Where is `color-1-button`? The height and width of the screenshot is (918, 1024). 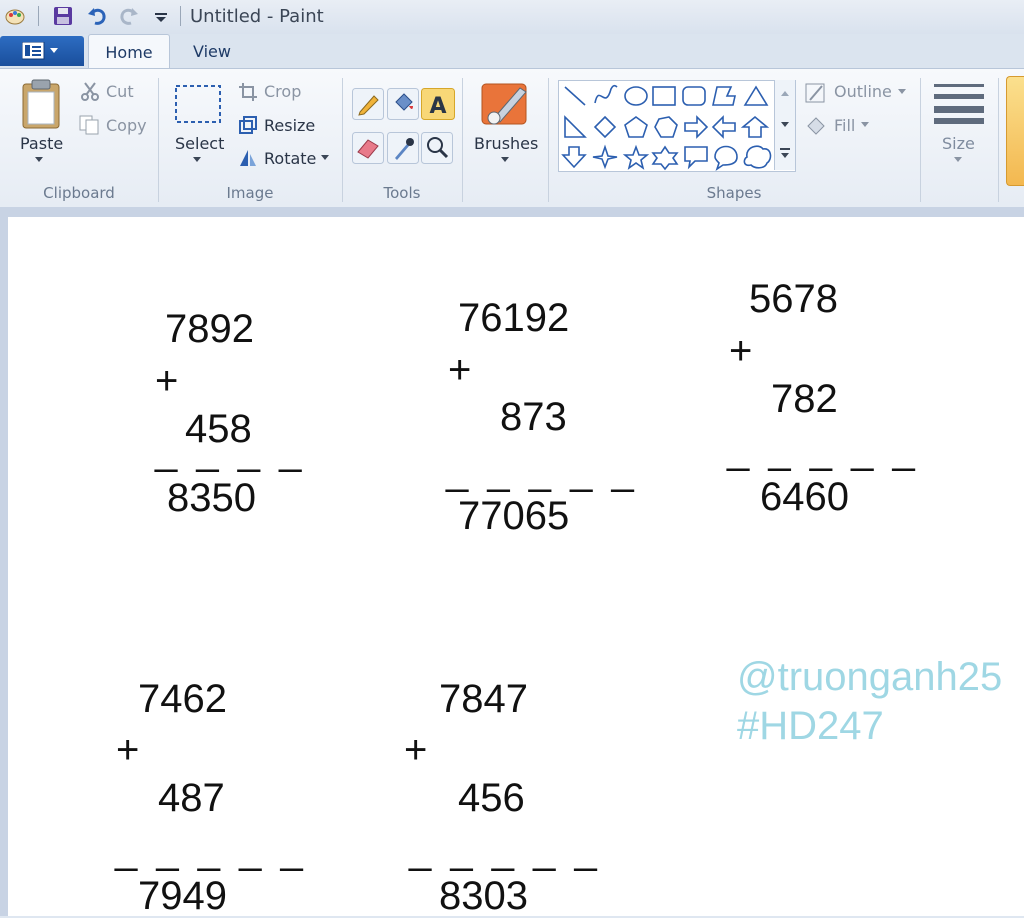
color-1-button is located at coordinates (1015, 131).